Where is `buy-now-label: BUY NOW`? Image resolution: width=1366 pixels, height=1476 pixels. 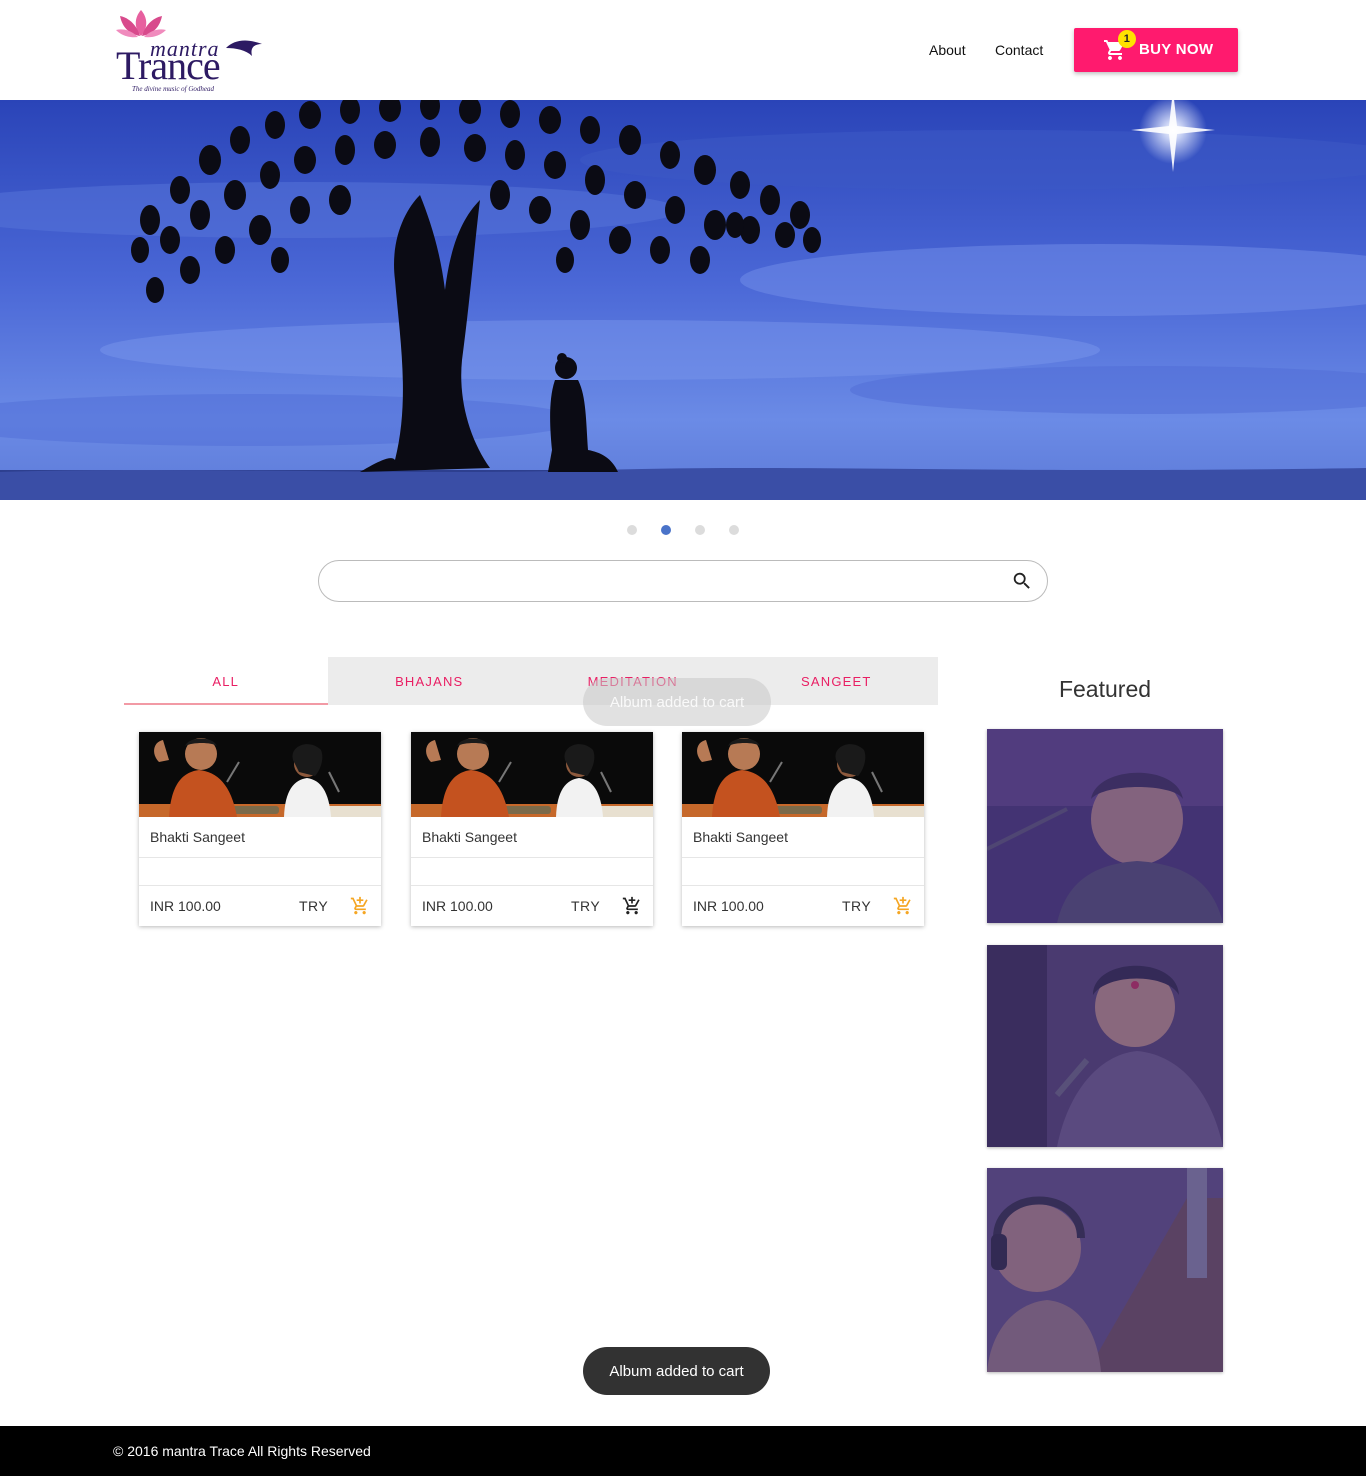 buy-now-label: BUY NOW is located at coordinates (1176, 49).